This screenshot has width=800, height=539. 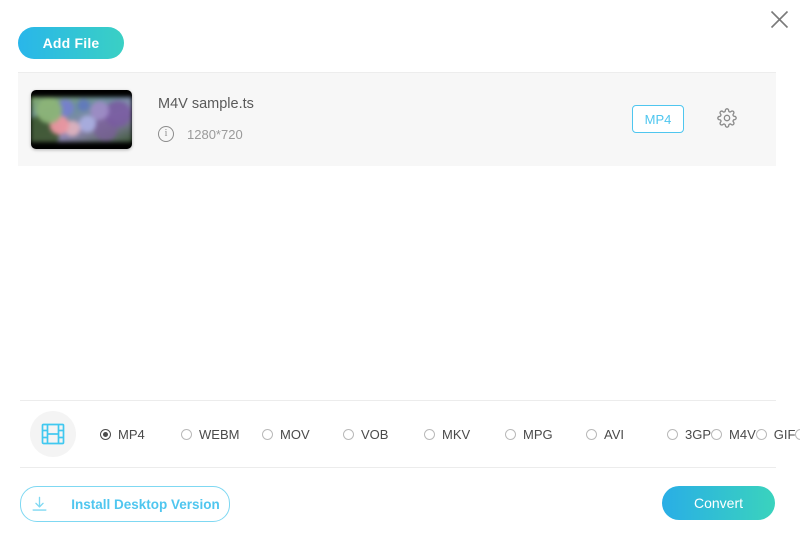 I want to click on format-options-grid: MP4 WEBM MOV VOB MKV MPG AVI 3GP M4V GIF, so click(x=450, y=434).